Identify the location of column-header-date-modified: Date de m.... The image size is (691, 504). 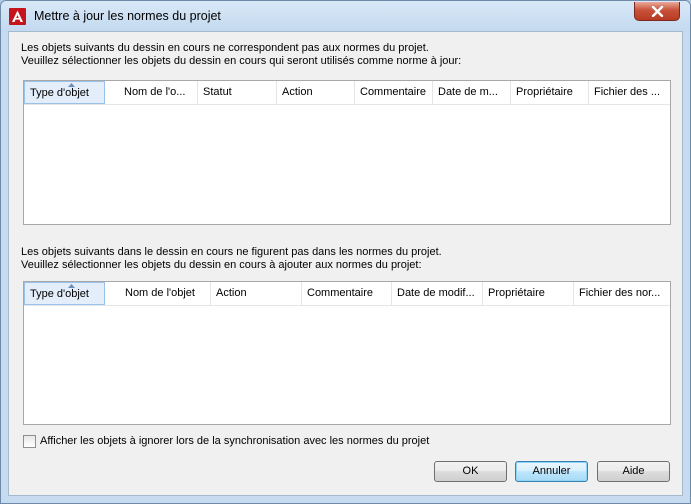
(472, 92).